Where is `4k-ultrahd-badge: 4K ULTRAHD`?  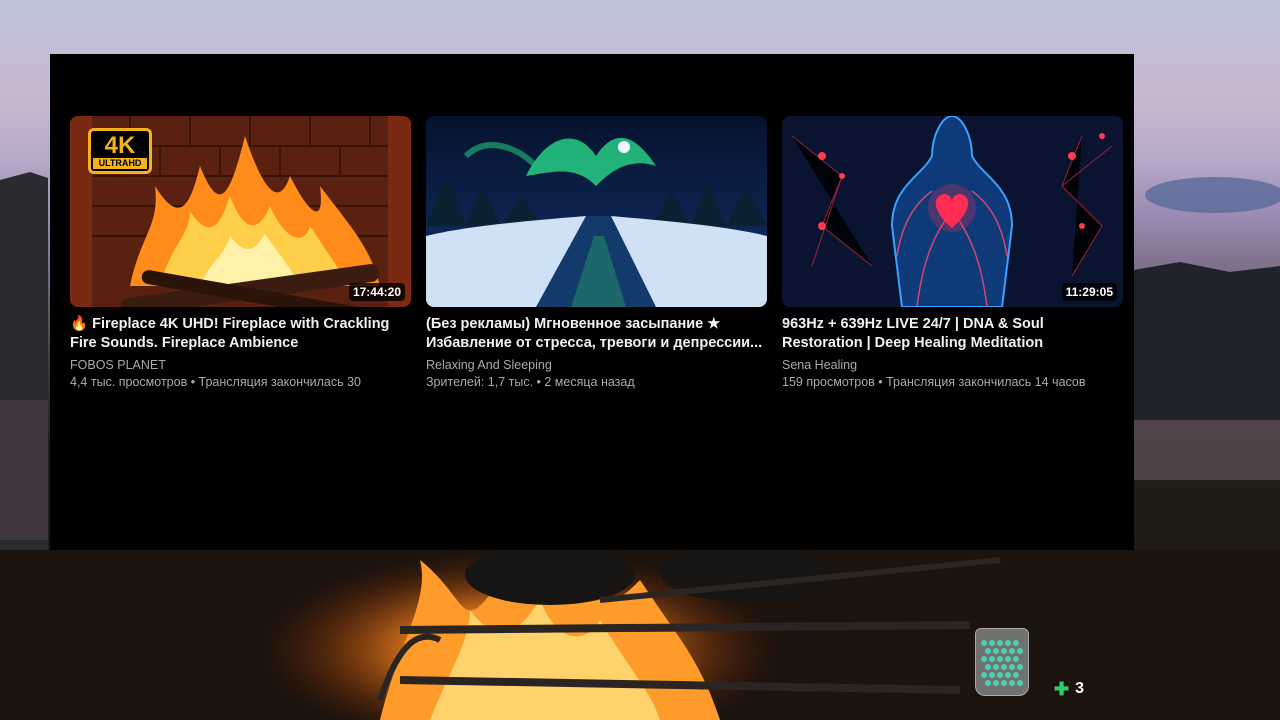
4k-ultrahd-badge: 4K ULTRAHD is located at coordinates (120, 151).